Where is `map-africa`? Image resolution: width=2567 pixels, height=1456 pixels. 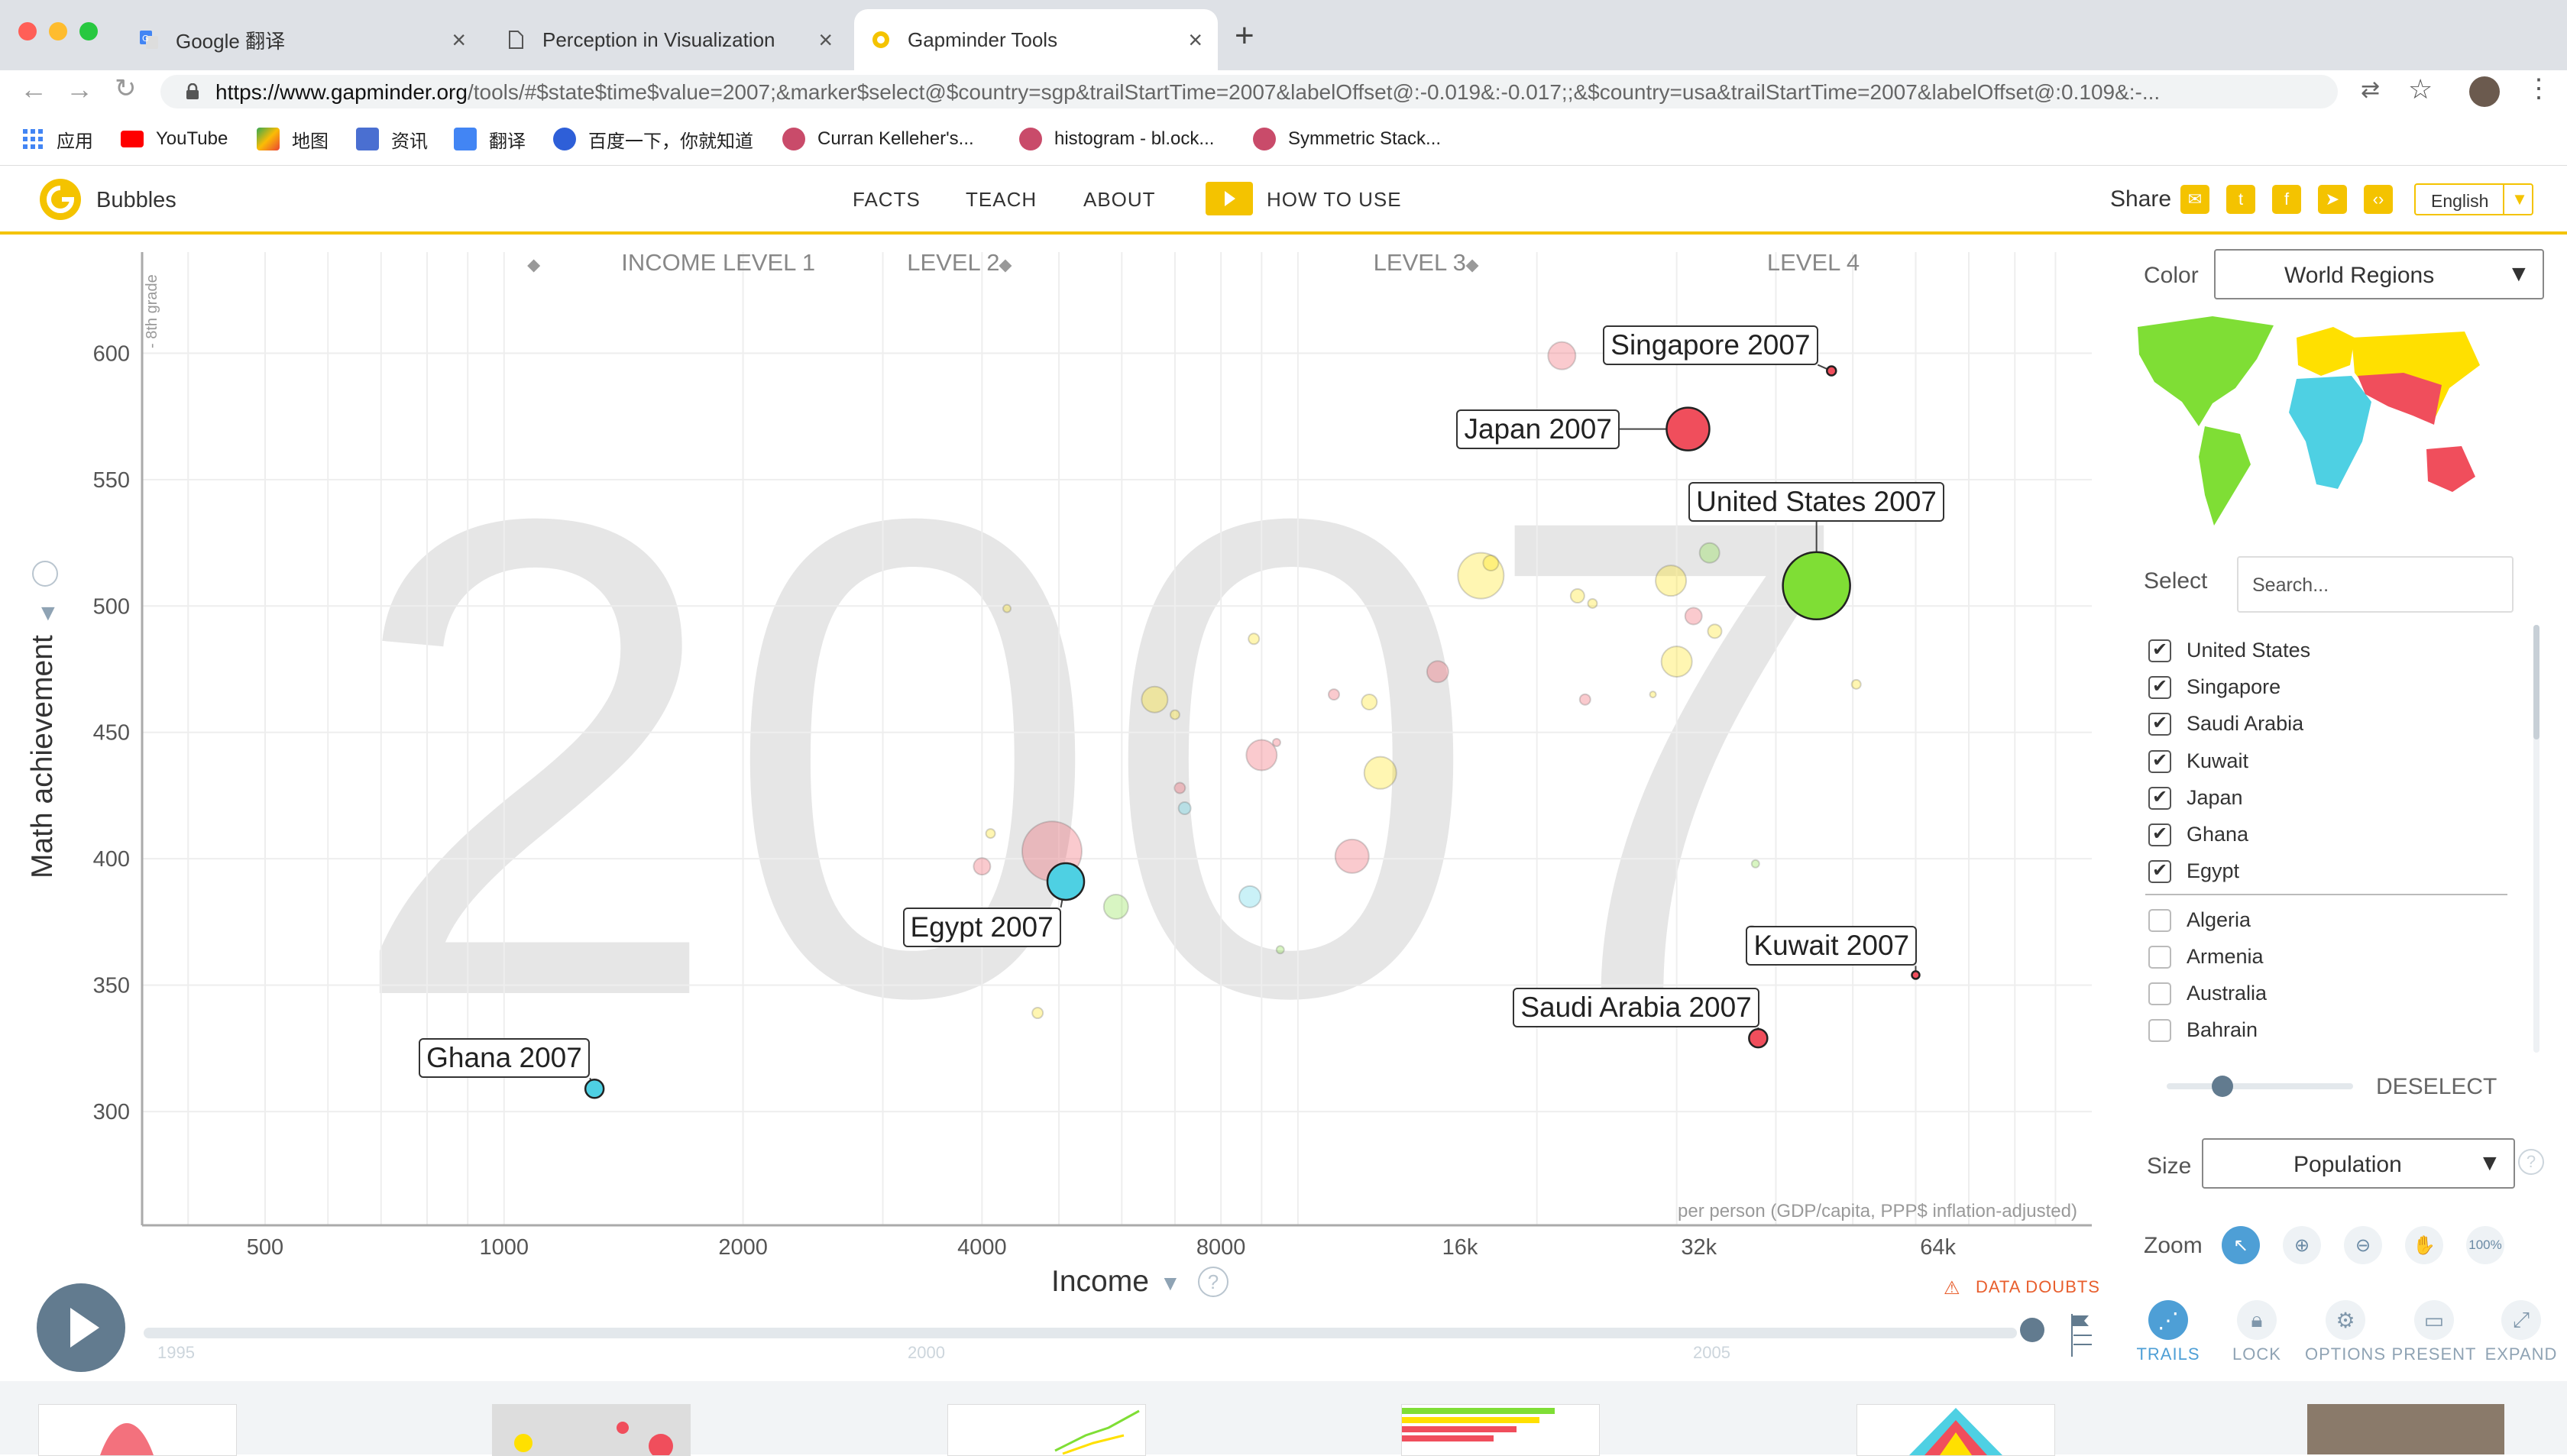 map-africa is located at coordinates (2330, 433).